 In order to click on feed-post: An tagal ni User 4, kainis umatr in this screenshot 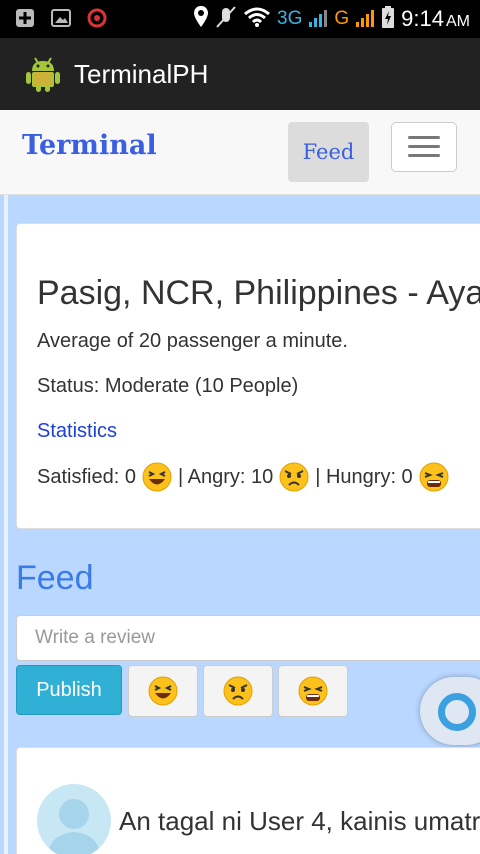, I will do `click(248, 800)`.